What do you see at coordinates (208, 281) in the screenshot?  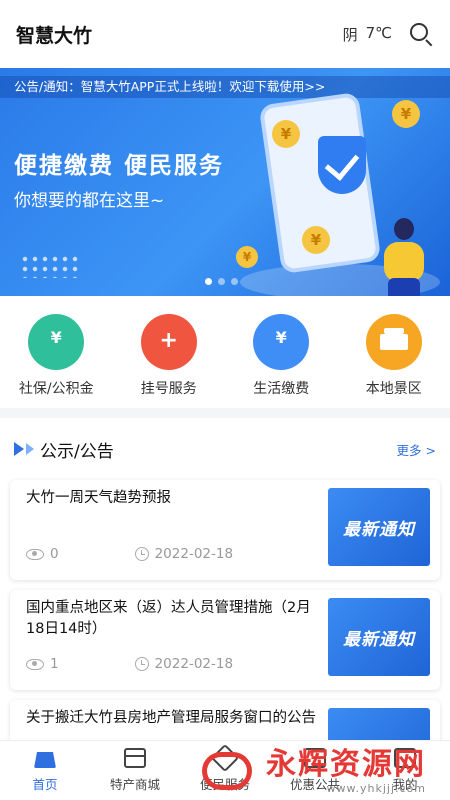 I see `pager-dot-active` at bounding box center [208, 281].